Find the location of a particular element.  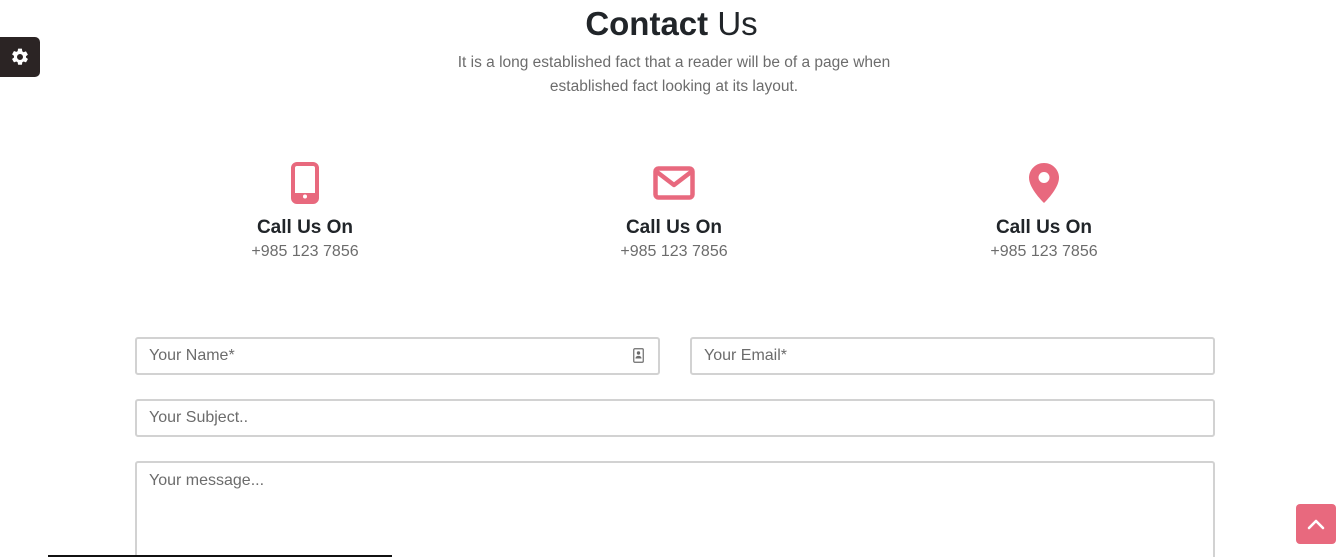

back-to-top-button is located at coordinates (1316, 524).